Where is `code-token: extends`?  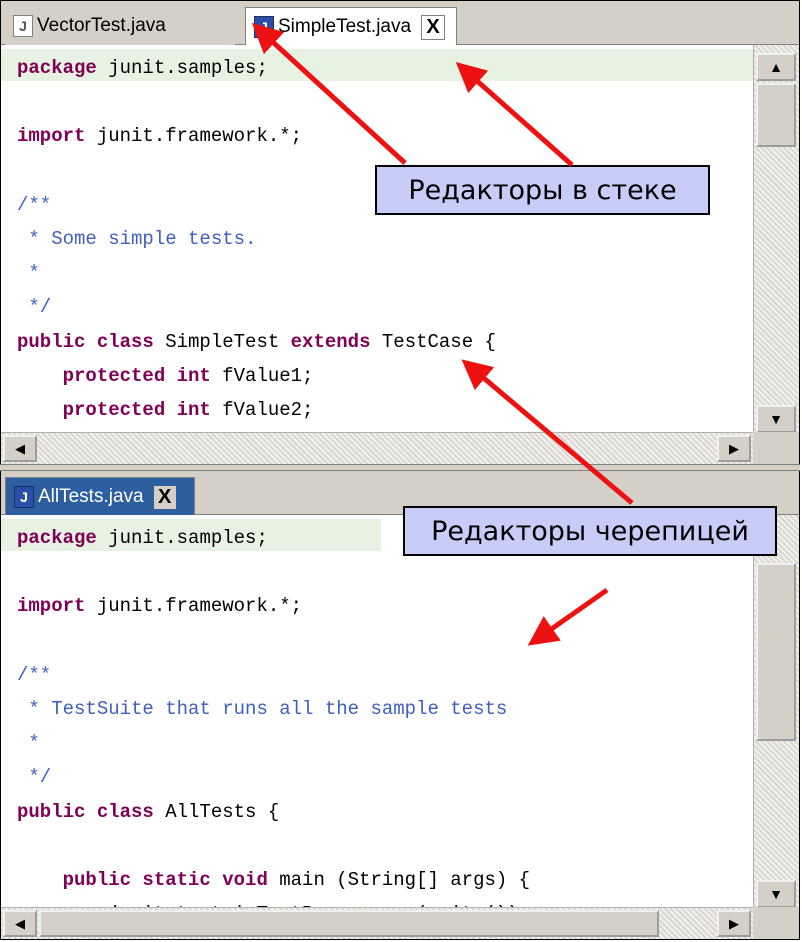
code-token: extends is located at coordinates (330, 341).